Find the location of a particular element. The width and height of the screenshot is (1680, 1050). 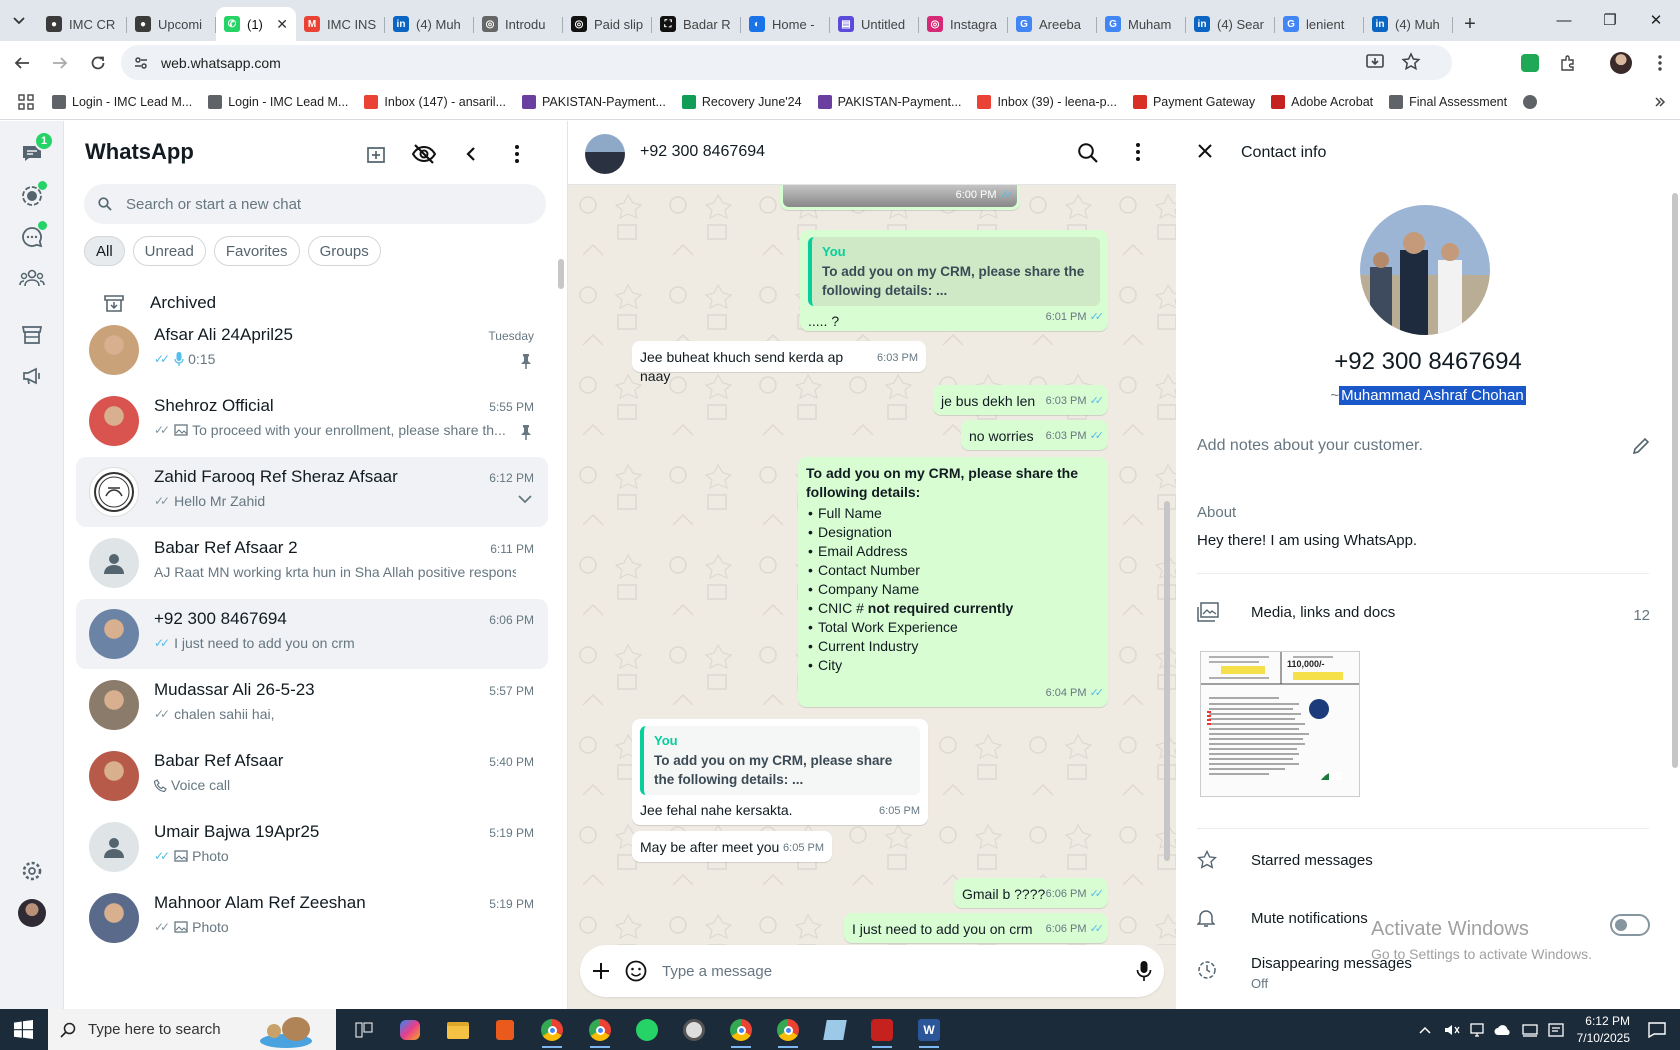

chat-options-chevron-icon is located at coordinates (525, 499).